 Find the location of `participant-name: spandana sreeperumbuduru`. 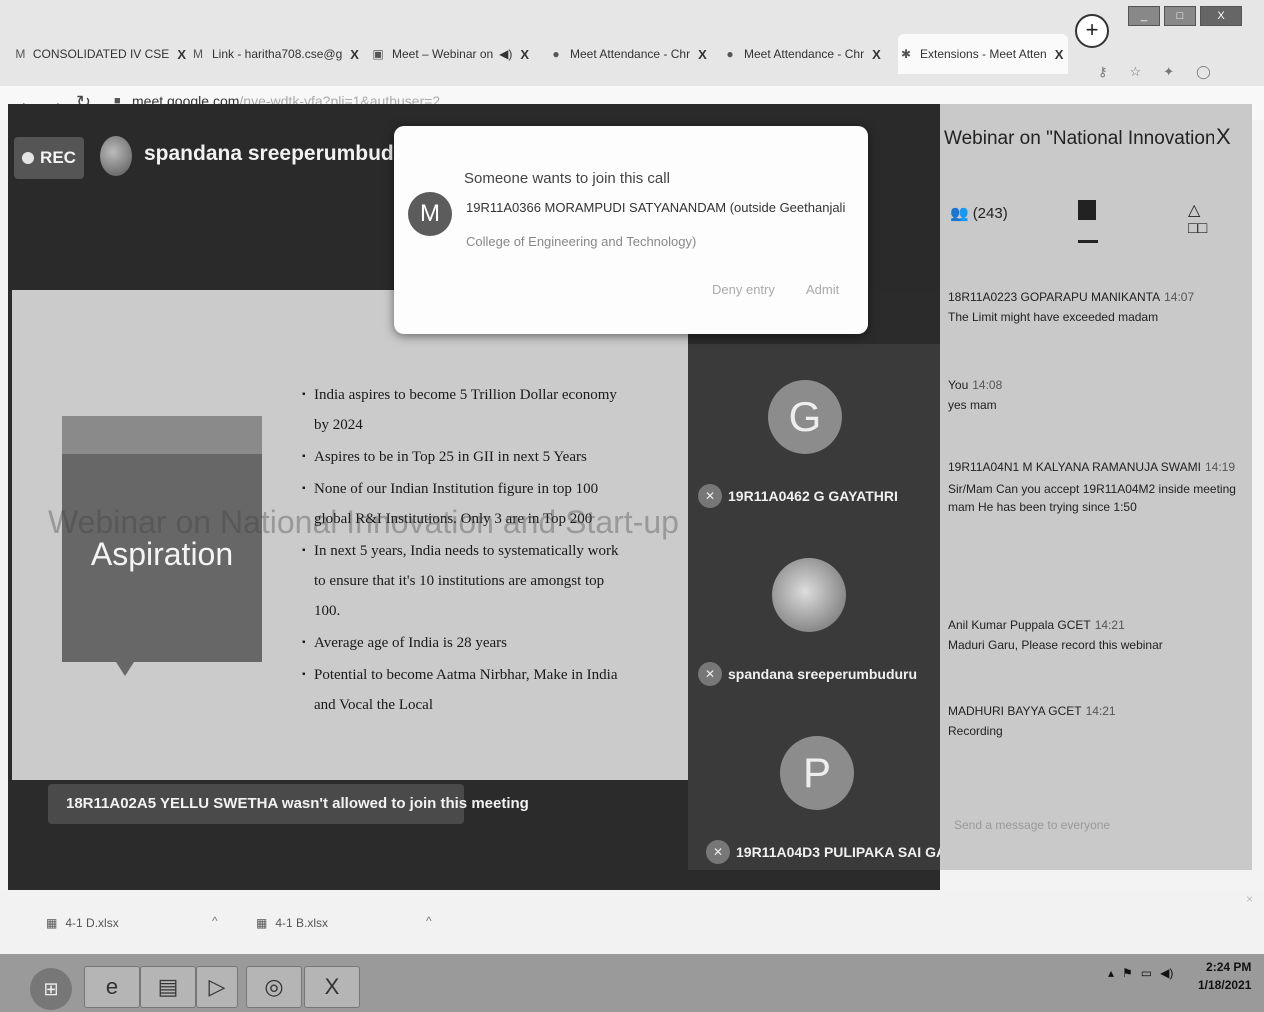

participant-name: spandana sreeperumbuduru is located at coordinates (823, 674).